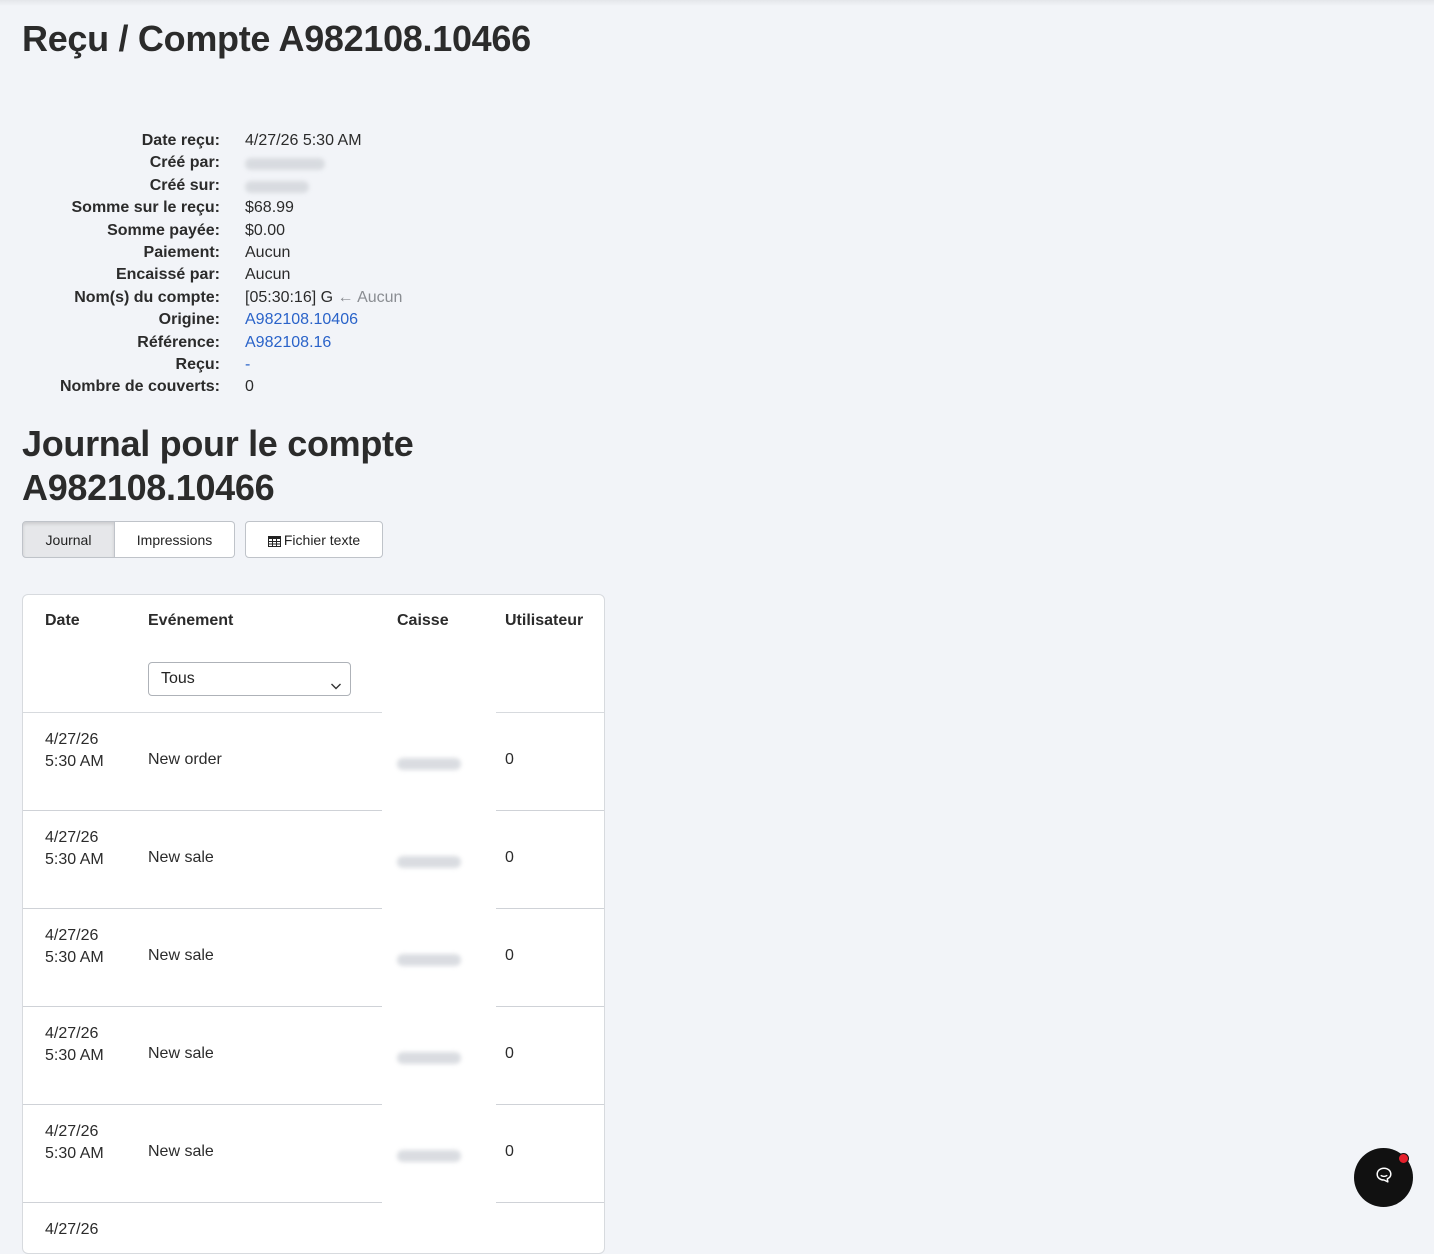 The image size is (1434, 1254). Describe the element at coordinates (189, 320) in the screenshot. I see `detail-label: Origine:` at that location.